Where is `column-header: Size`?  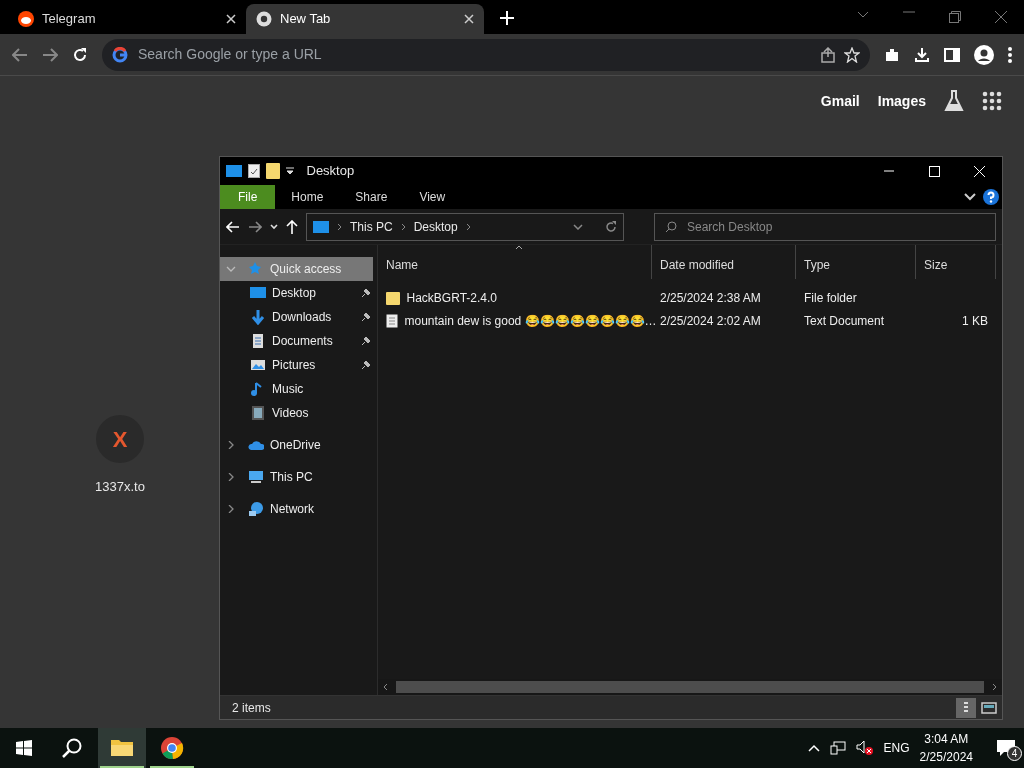
column-header: Size is located at coordinates (956, 262).